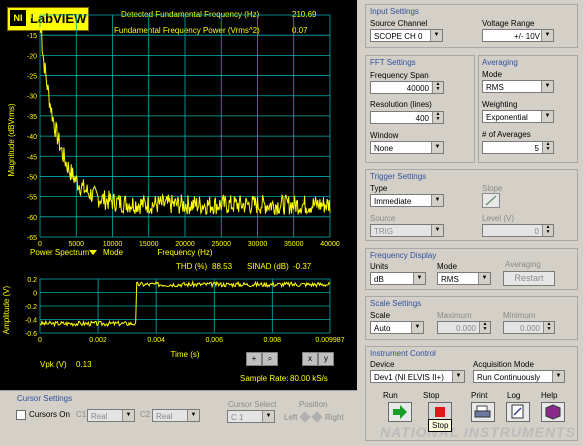  What do you see at coordinates (417, 88) in the screenshot?
I see `frequency-span-value: 40000` at bounding box center [417, 88].